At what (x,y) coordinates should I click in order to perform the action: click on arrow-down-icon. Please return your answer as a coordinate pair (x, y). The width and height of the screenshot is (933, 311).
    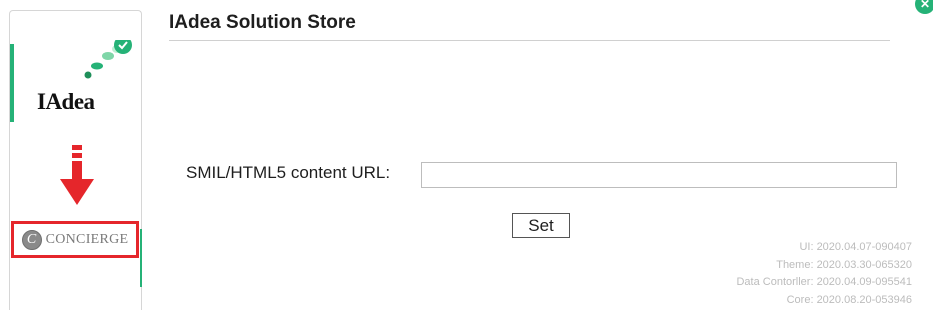
    Looking at the image, I should click on (77, 175).